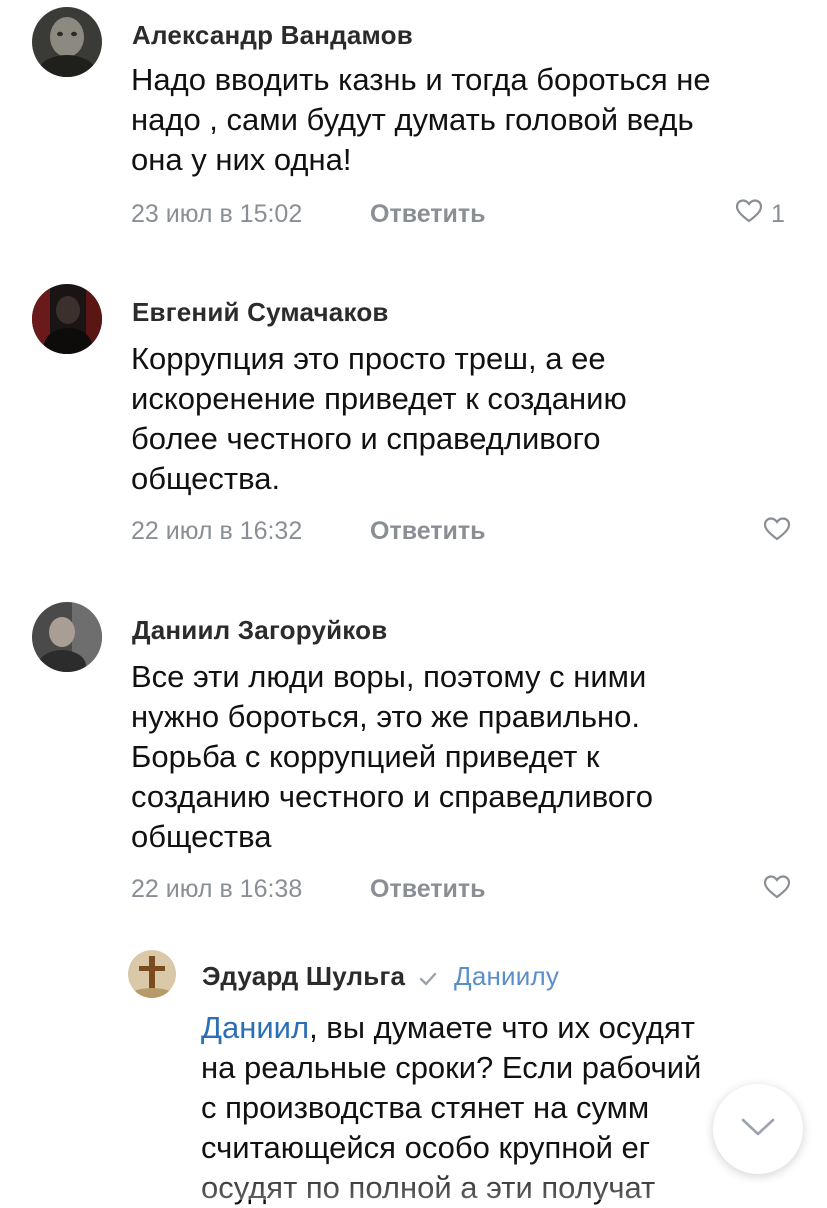 The image size is (827, 1208). What do you see at coordinates (259, 630) in the screenshot?
I see `comment-author: Даниил Загоруйков` at bounding box center [259, 630].